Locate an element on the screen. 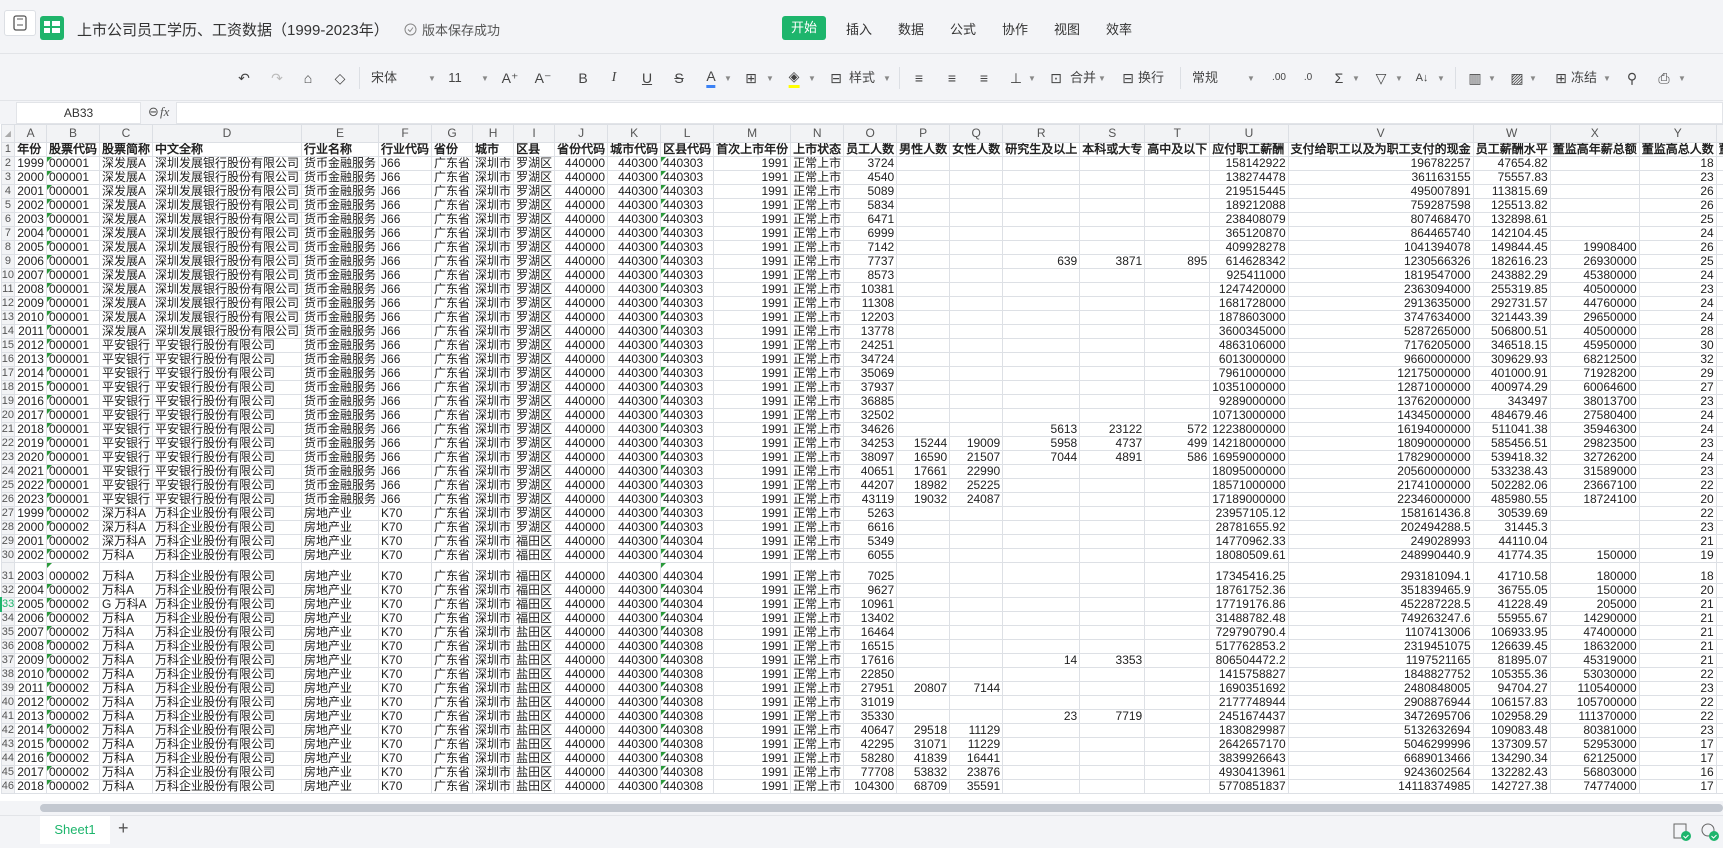 The image size is (1723, 848). row-number: 41 is located at coordinates (8, 716).